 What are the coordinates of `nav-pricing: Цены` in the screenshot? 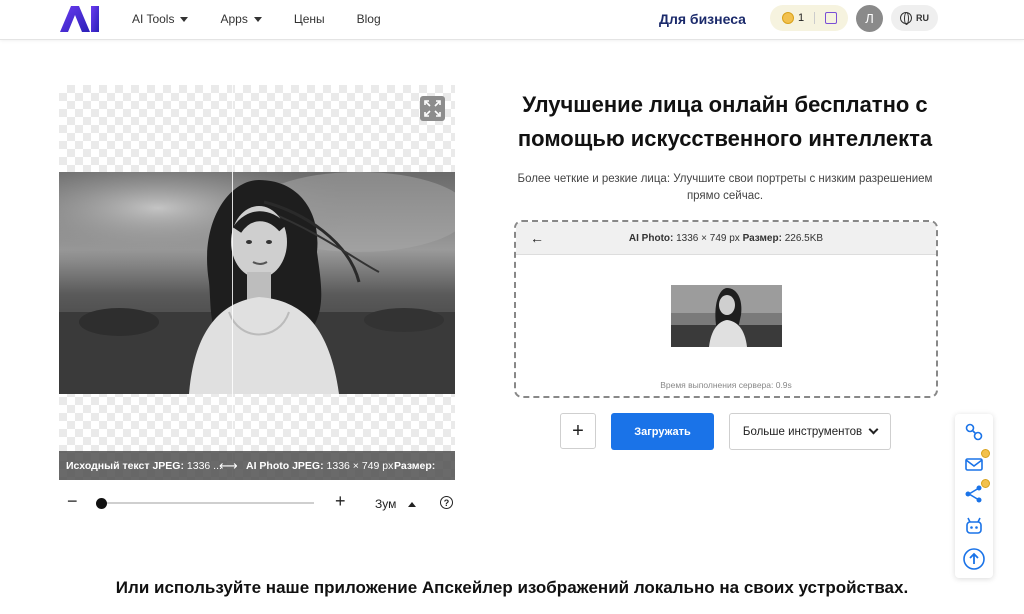 It's located at (309, 19).